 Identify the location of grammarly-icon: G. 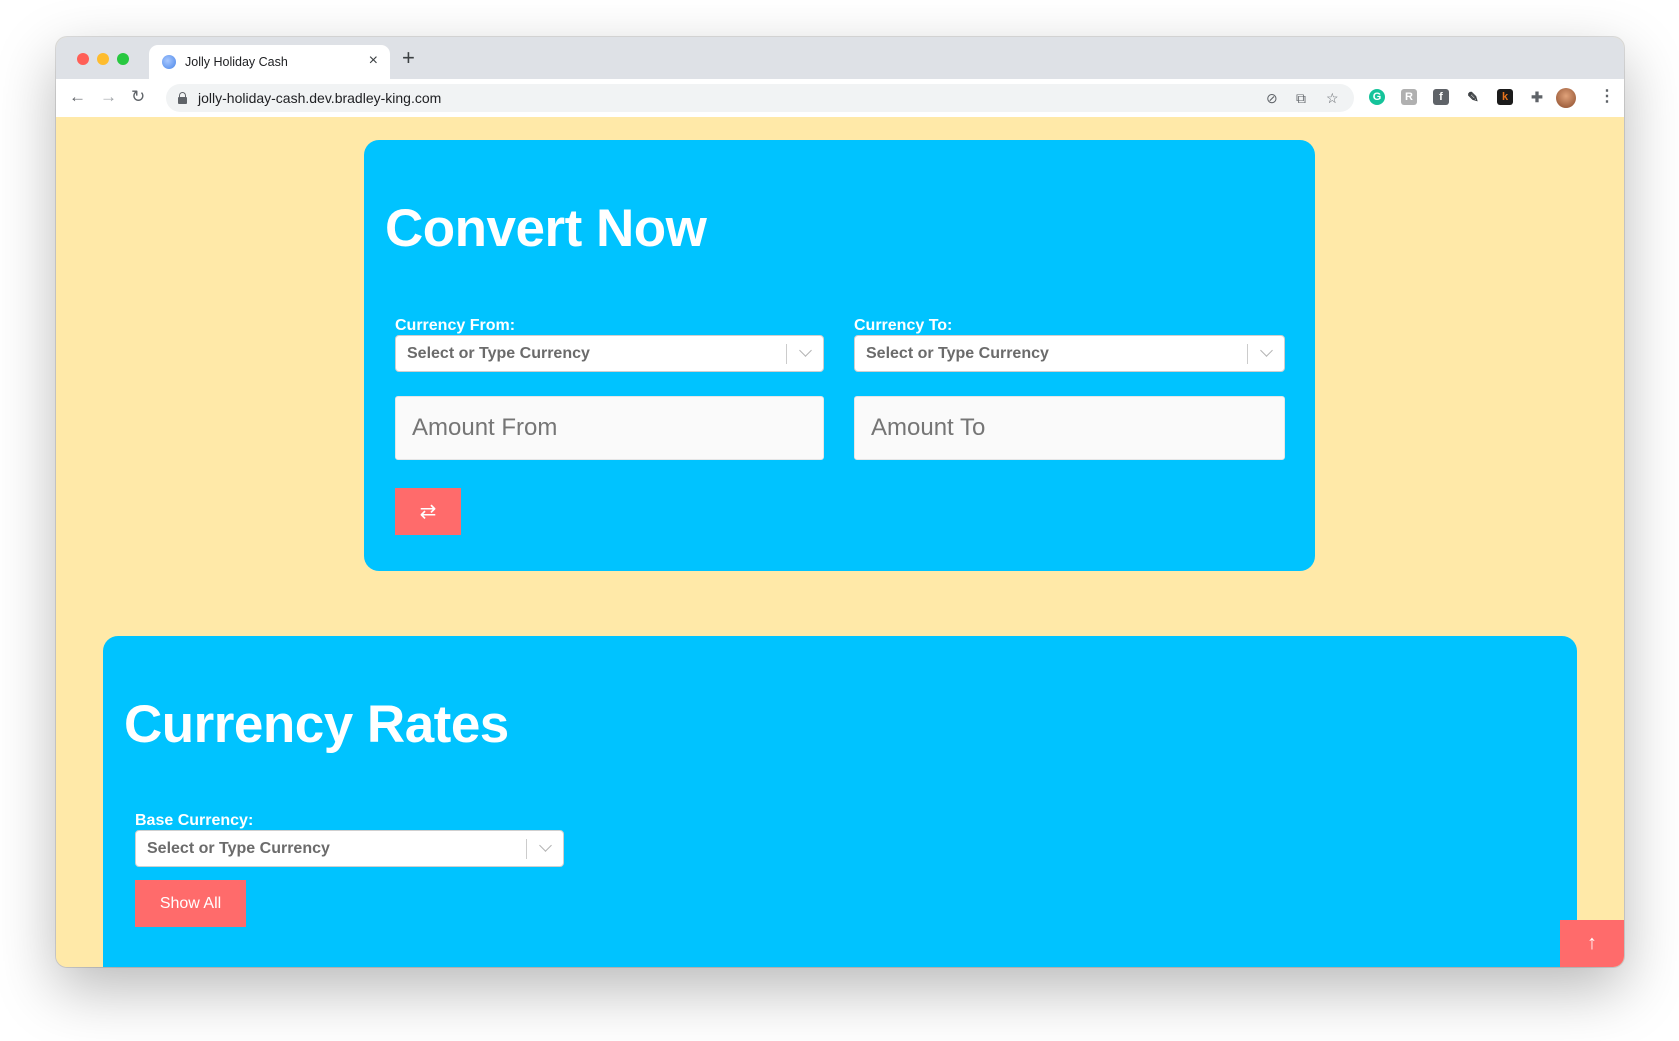
(1377, 97).